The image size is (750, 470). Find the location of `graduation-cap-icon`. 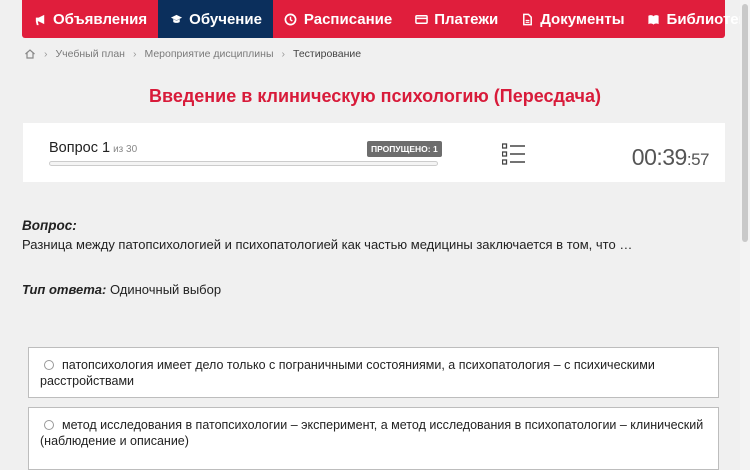

graduation-cap-icon is located at coordinates (176, 19).